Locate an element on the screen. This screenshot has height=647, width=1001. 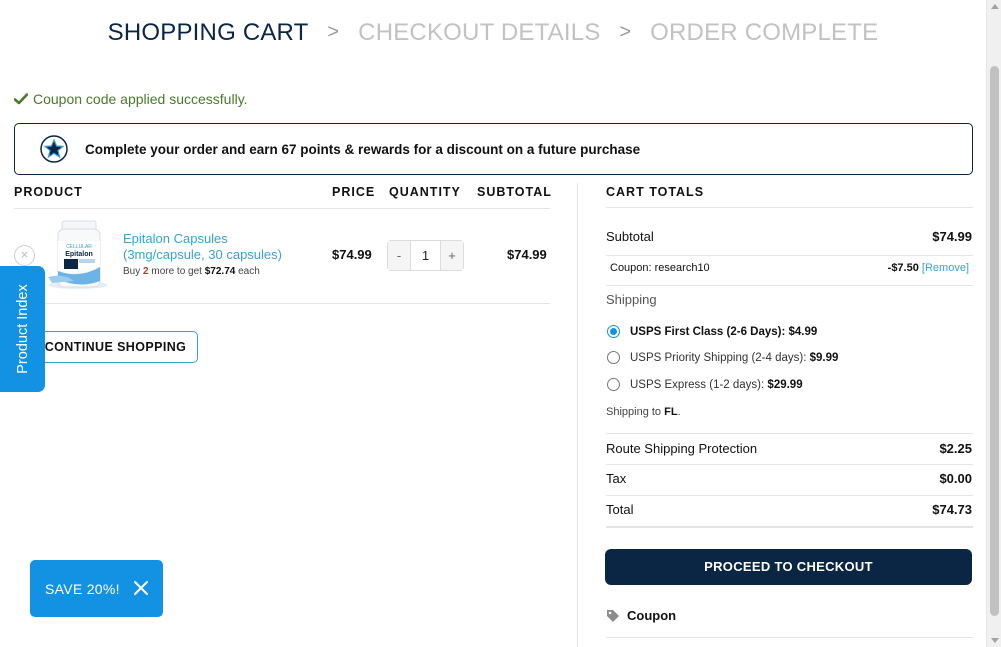
notice-message: Coupon code applied successfully. is located at coordinates (140, 99).